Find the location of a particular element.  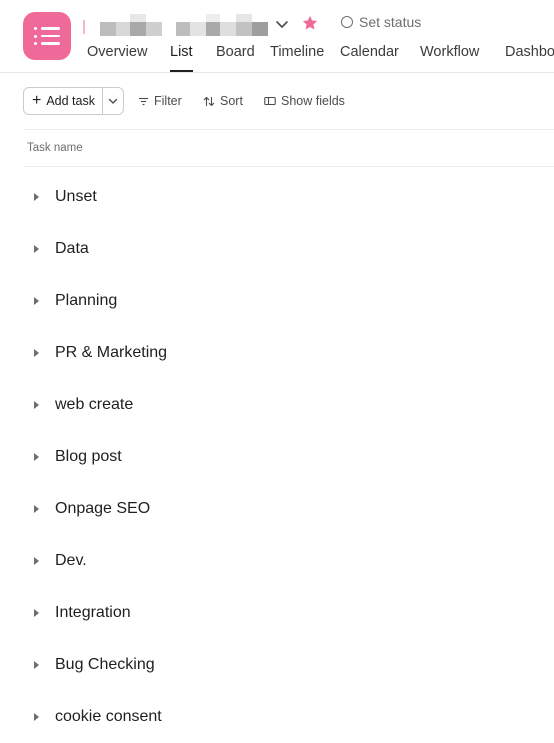

section-name: Onpage SEO is located at coordinates (103, 508).